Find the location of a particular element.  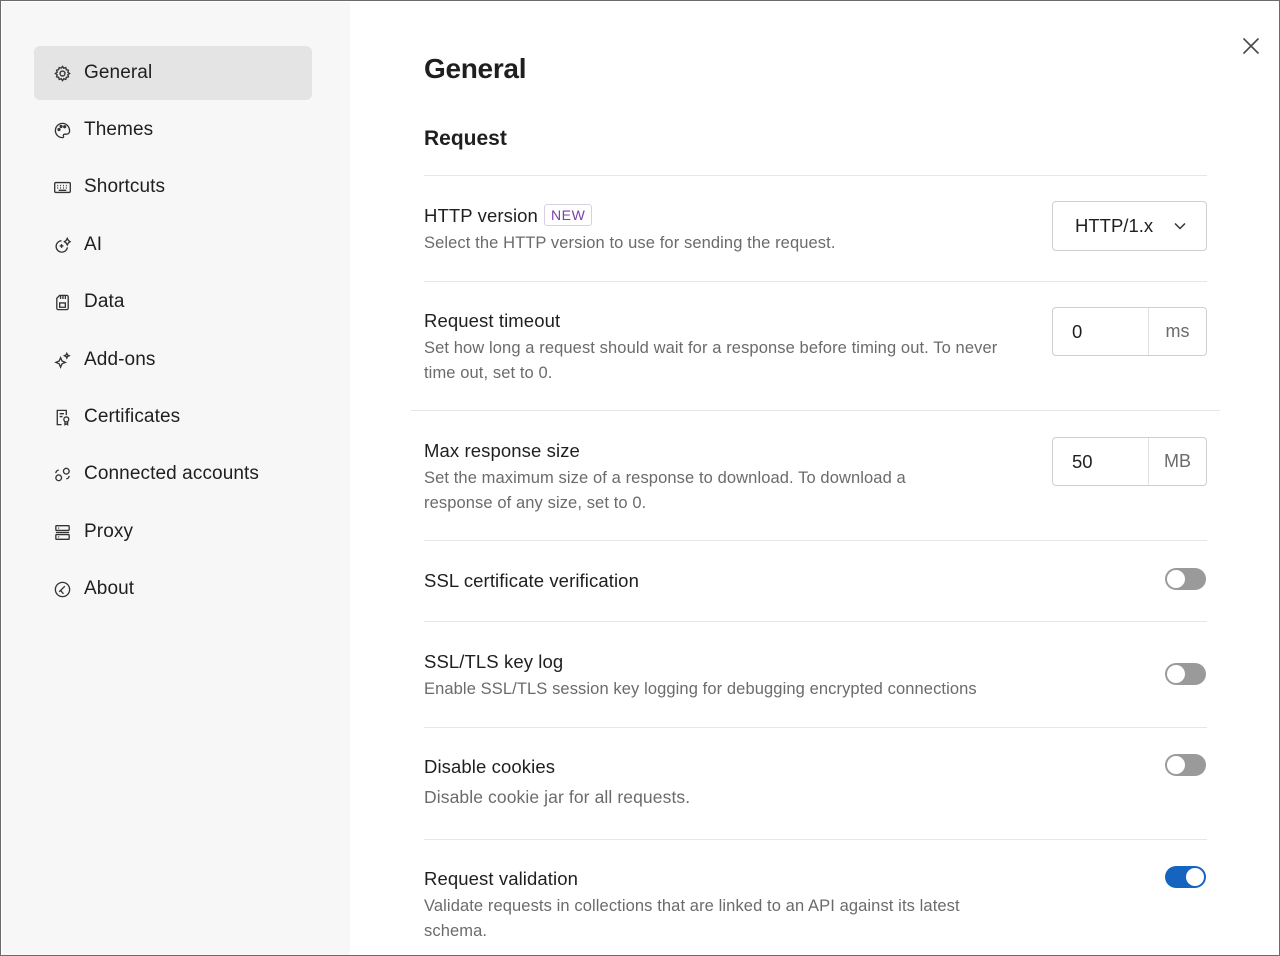

palette-icon is located at coordinates (62, 130).